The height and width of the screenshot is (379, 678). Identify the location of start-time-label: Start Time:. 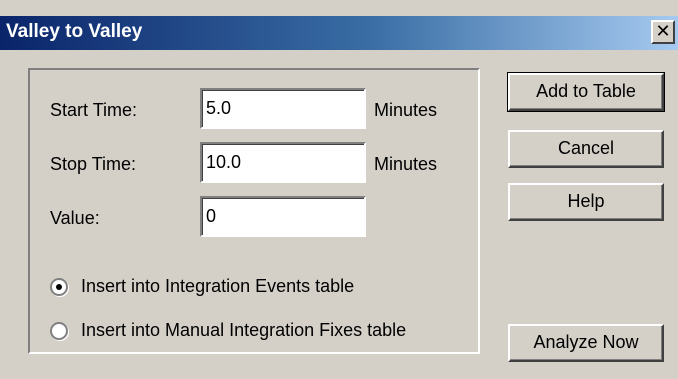
(94, 110).